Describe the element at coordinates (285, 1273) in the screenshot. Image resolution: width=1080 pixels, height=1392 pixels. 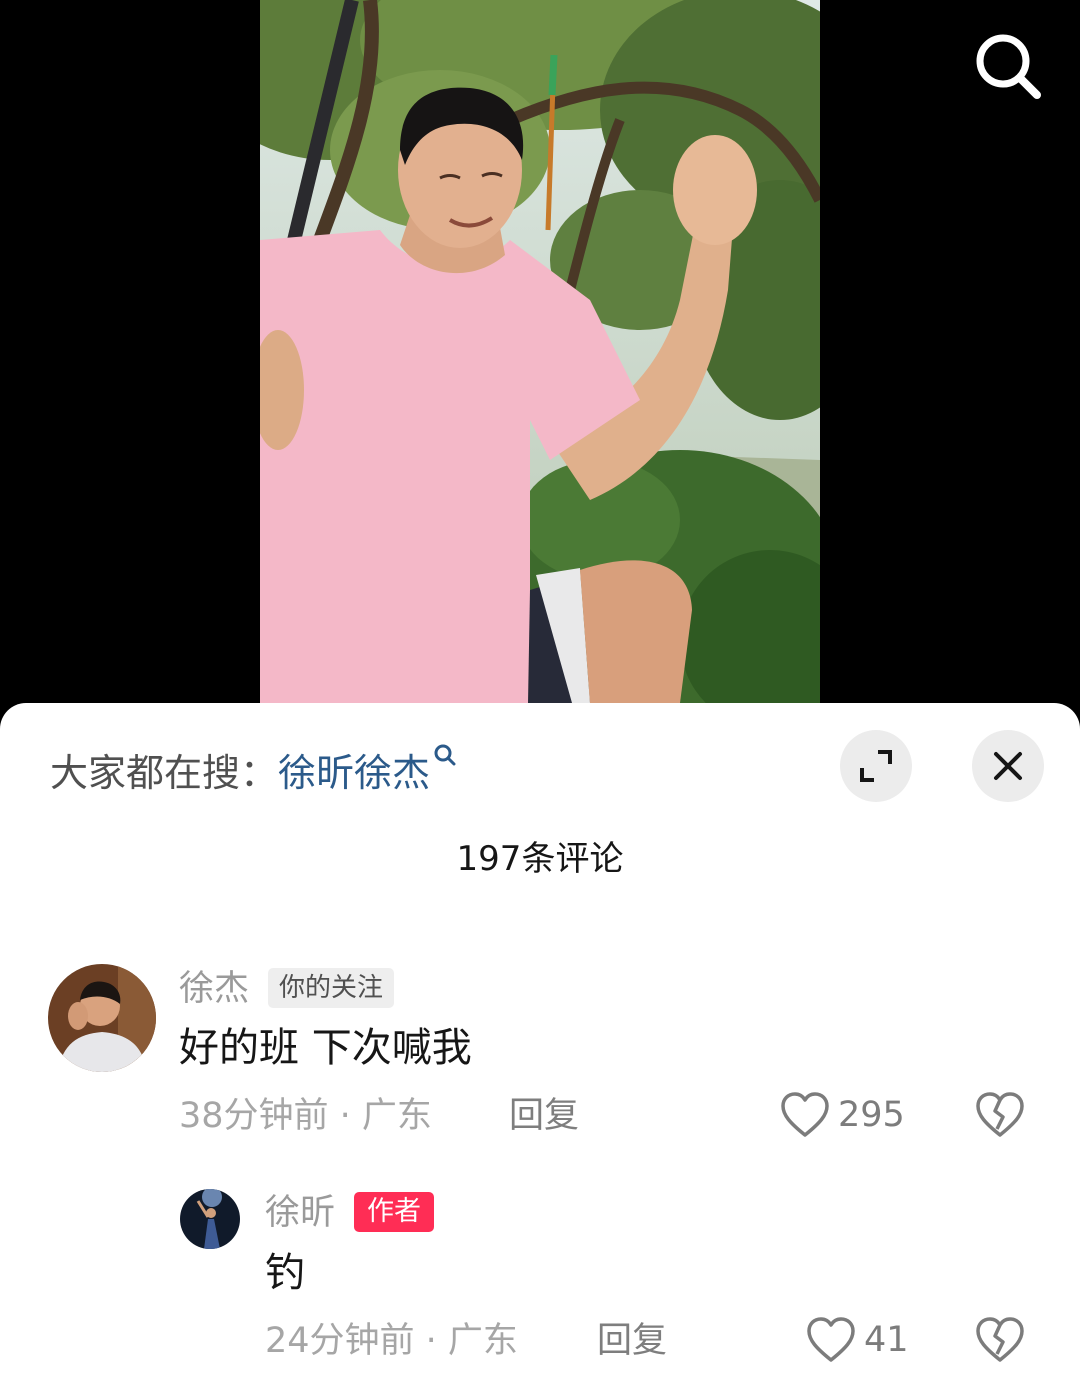
I see `comment-text: 钓` at that location.